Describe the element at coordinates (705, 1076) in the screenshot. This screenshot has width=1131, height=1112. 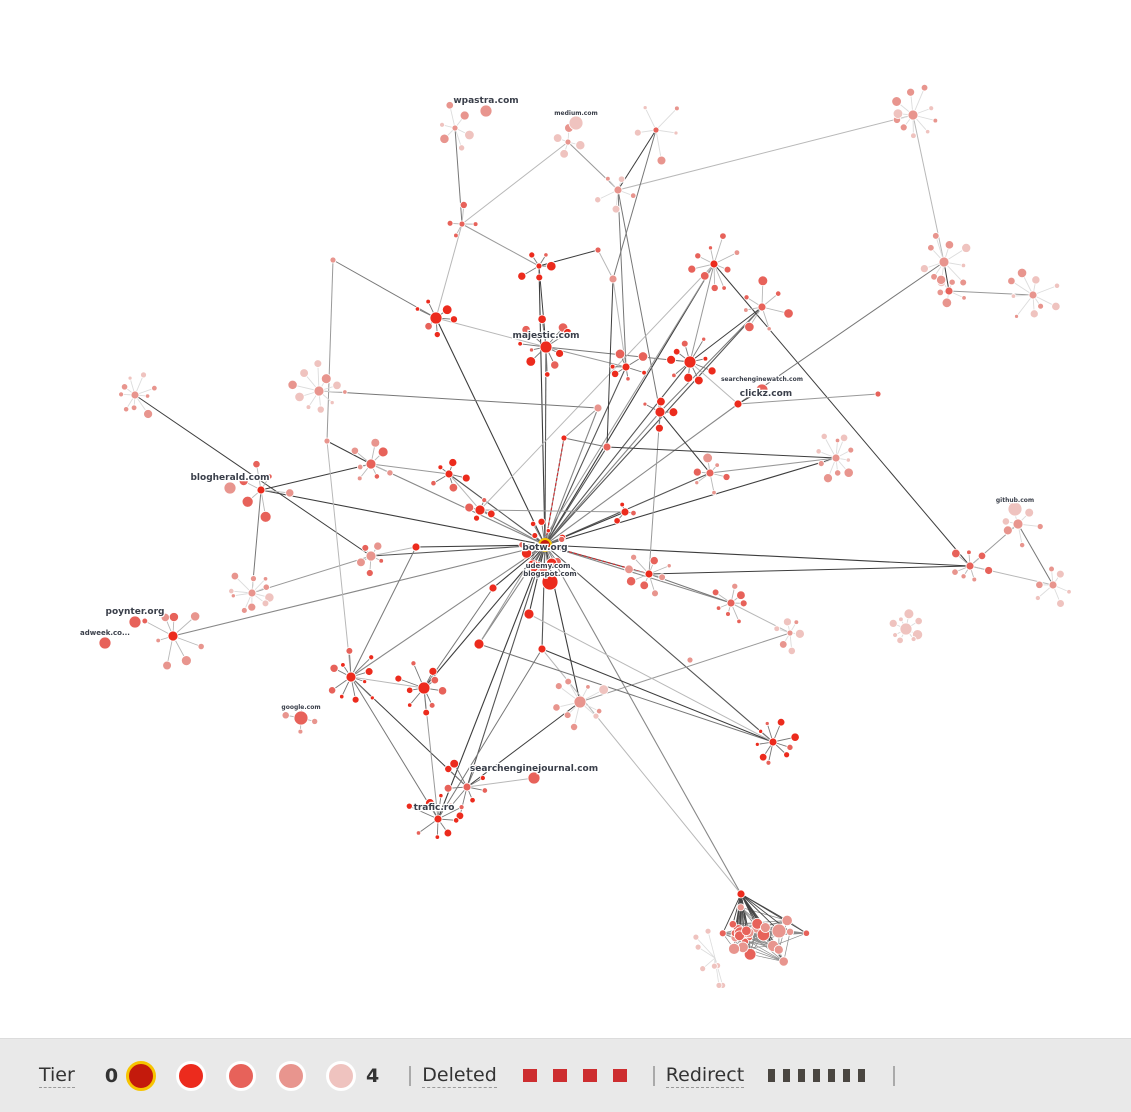
I see `redirect-legend-label: Redirect` at that location.